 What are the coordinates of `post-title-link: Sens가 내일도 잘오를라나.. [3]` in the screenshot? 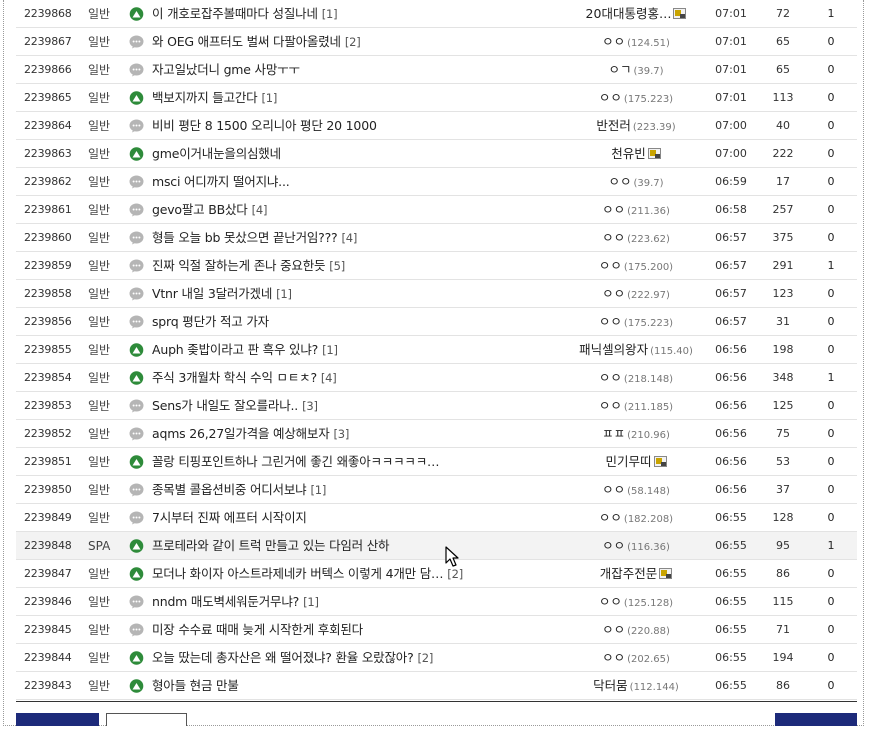 It's located at (371, 406).